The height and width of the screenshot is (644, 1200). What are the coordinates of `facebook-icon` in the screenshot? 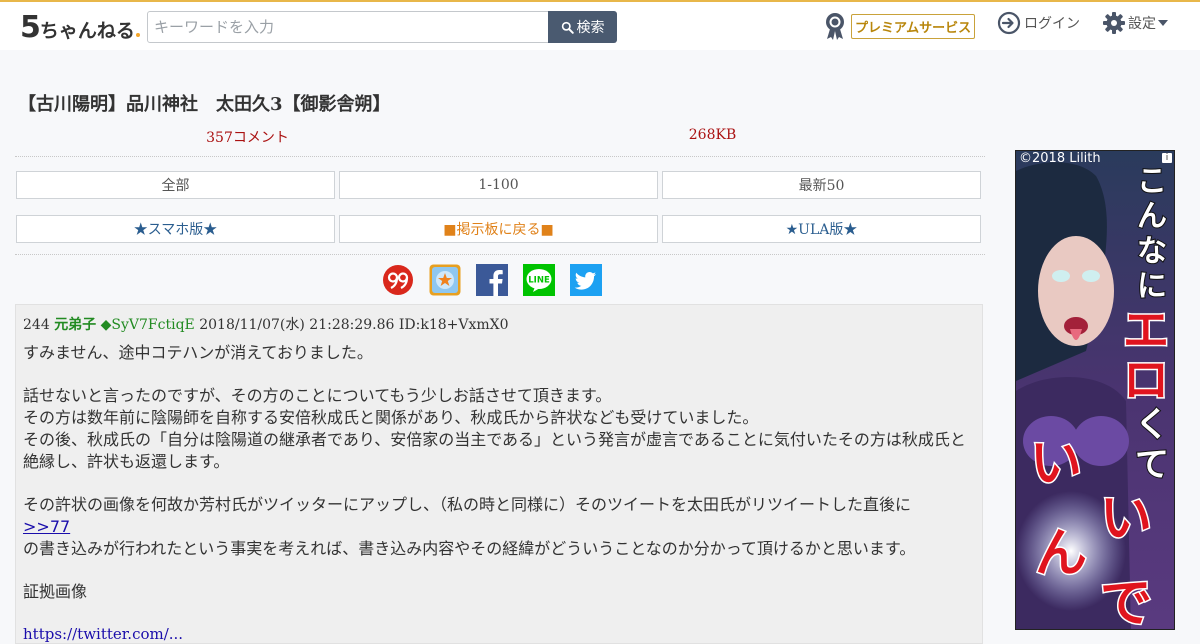 It's located at (492, 280).